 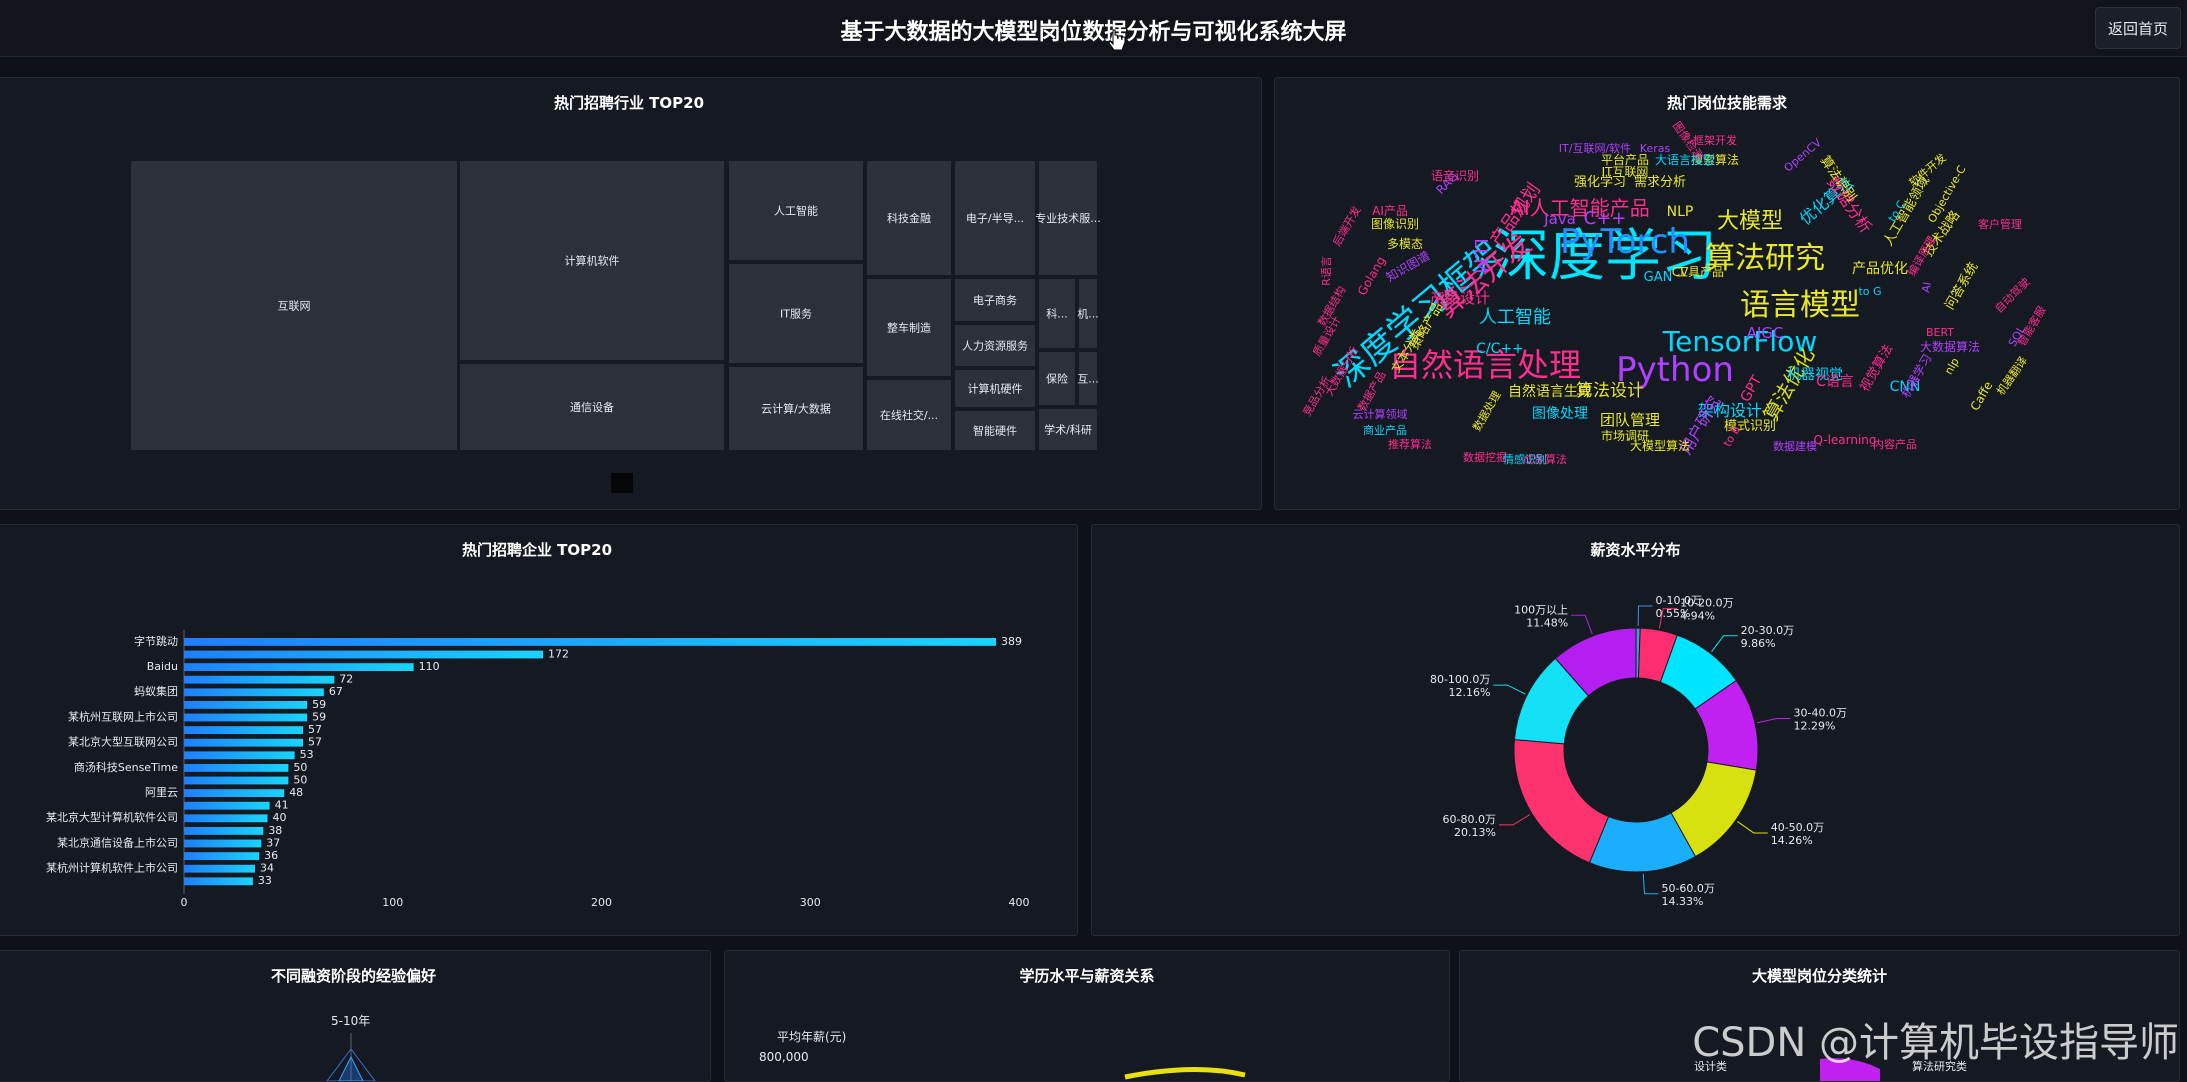 I want to click on word-cloud-term: AI产品, so click(x=1390, y=211).